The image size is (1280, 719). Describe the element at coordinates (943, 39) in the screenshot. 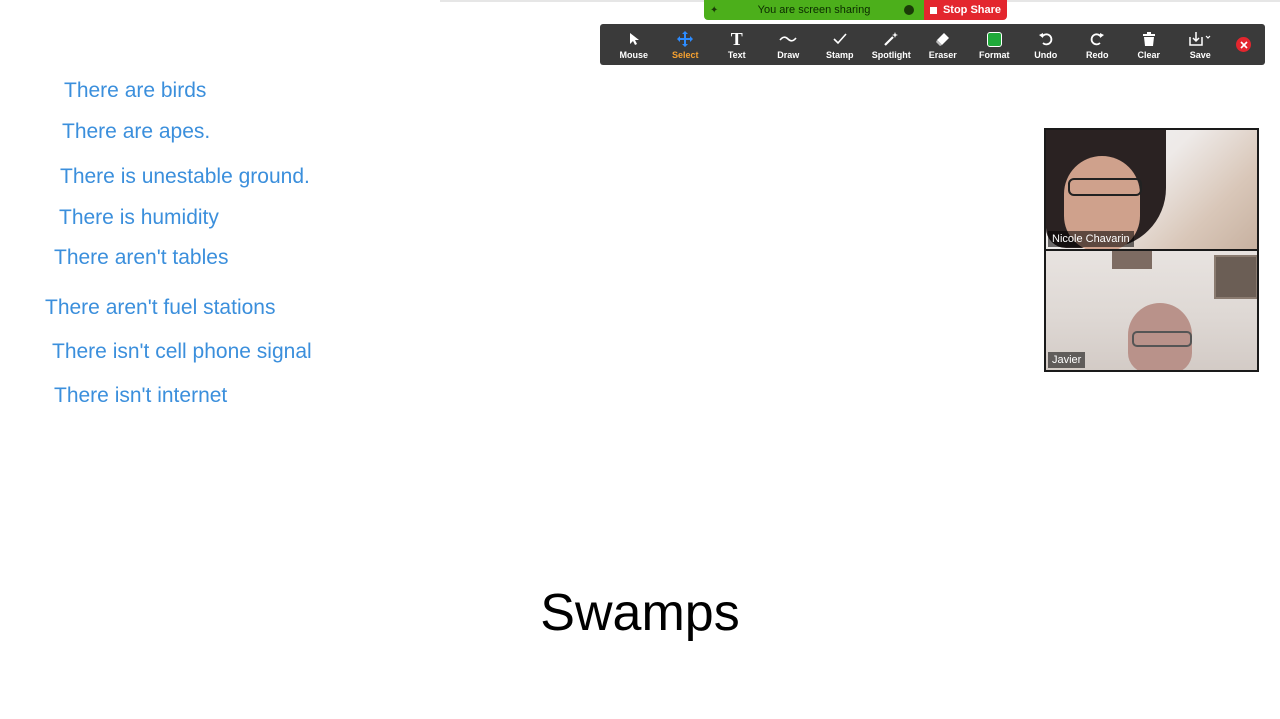

I see `eraser-icon` at that location.